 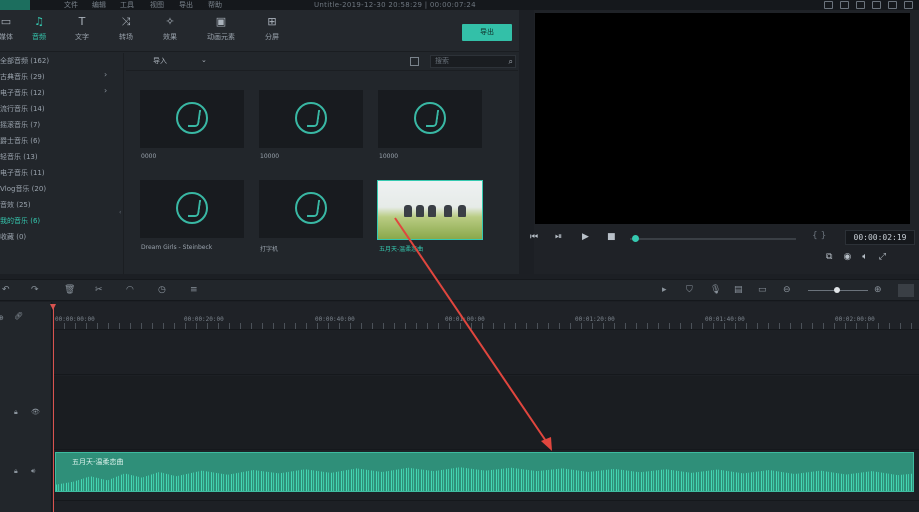 What do you see at coordinates (22, 109) in the screenshot?
I see `sidebar-item-pop: 流行音乐 (14)` at bounding box center [22, 109].